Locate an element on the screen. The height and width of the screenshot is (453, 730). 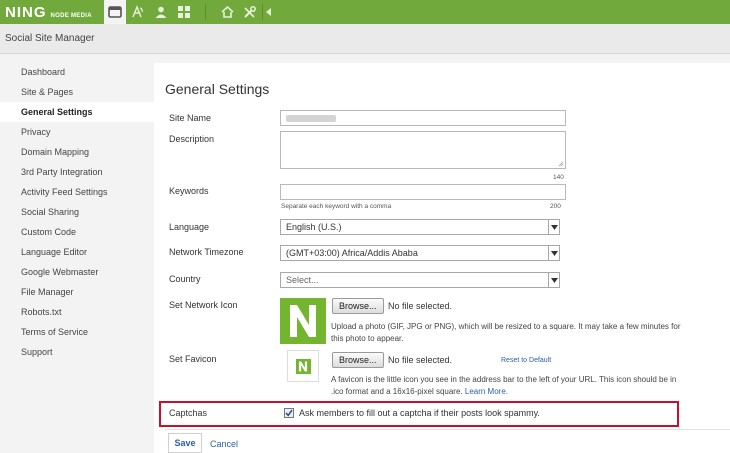
person-icon is located at coordinates (161, 12).